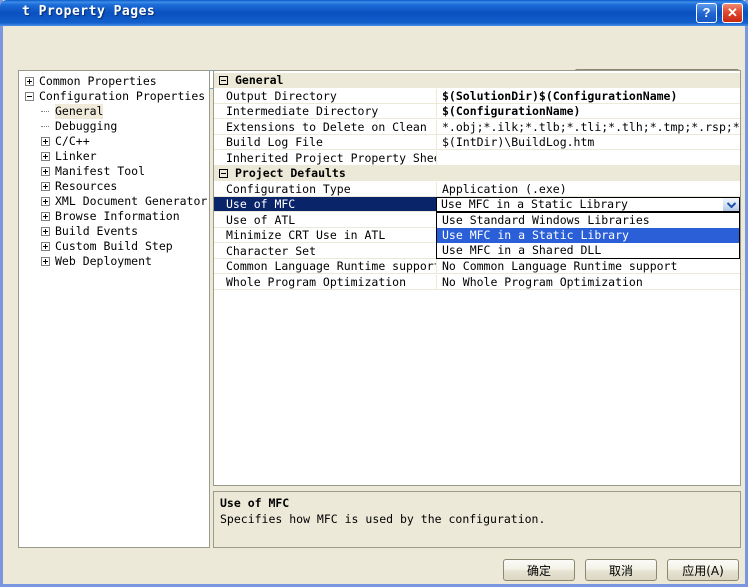 The image size is (748, 587). Describe the element at coordinates (731, 204) in the screenshot. I see `chevron-down-icon` at that location.